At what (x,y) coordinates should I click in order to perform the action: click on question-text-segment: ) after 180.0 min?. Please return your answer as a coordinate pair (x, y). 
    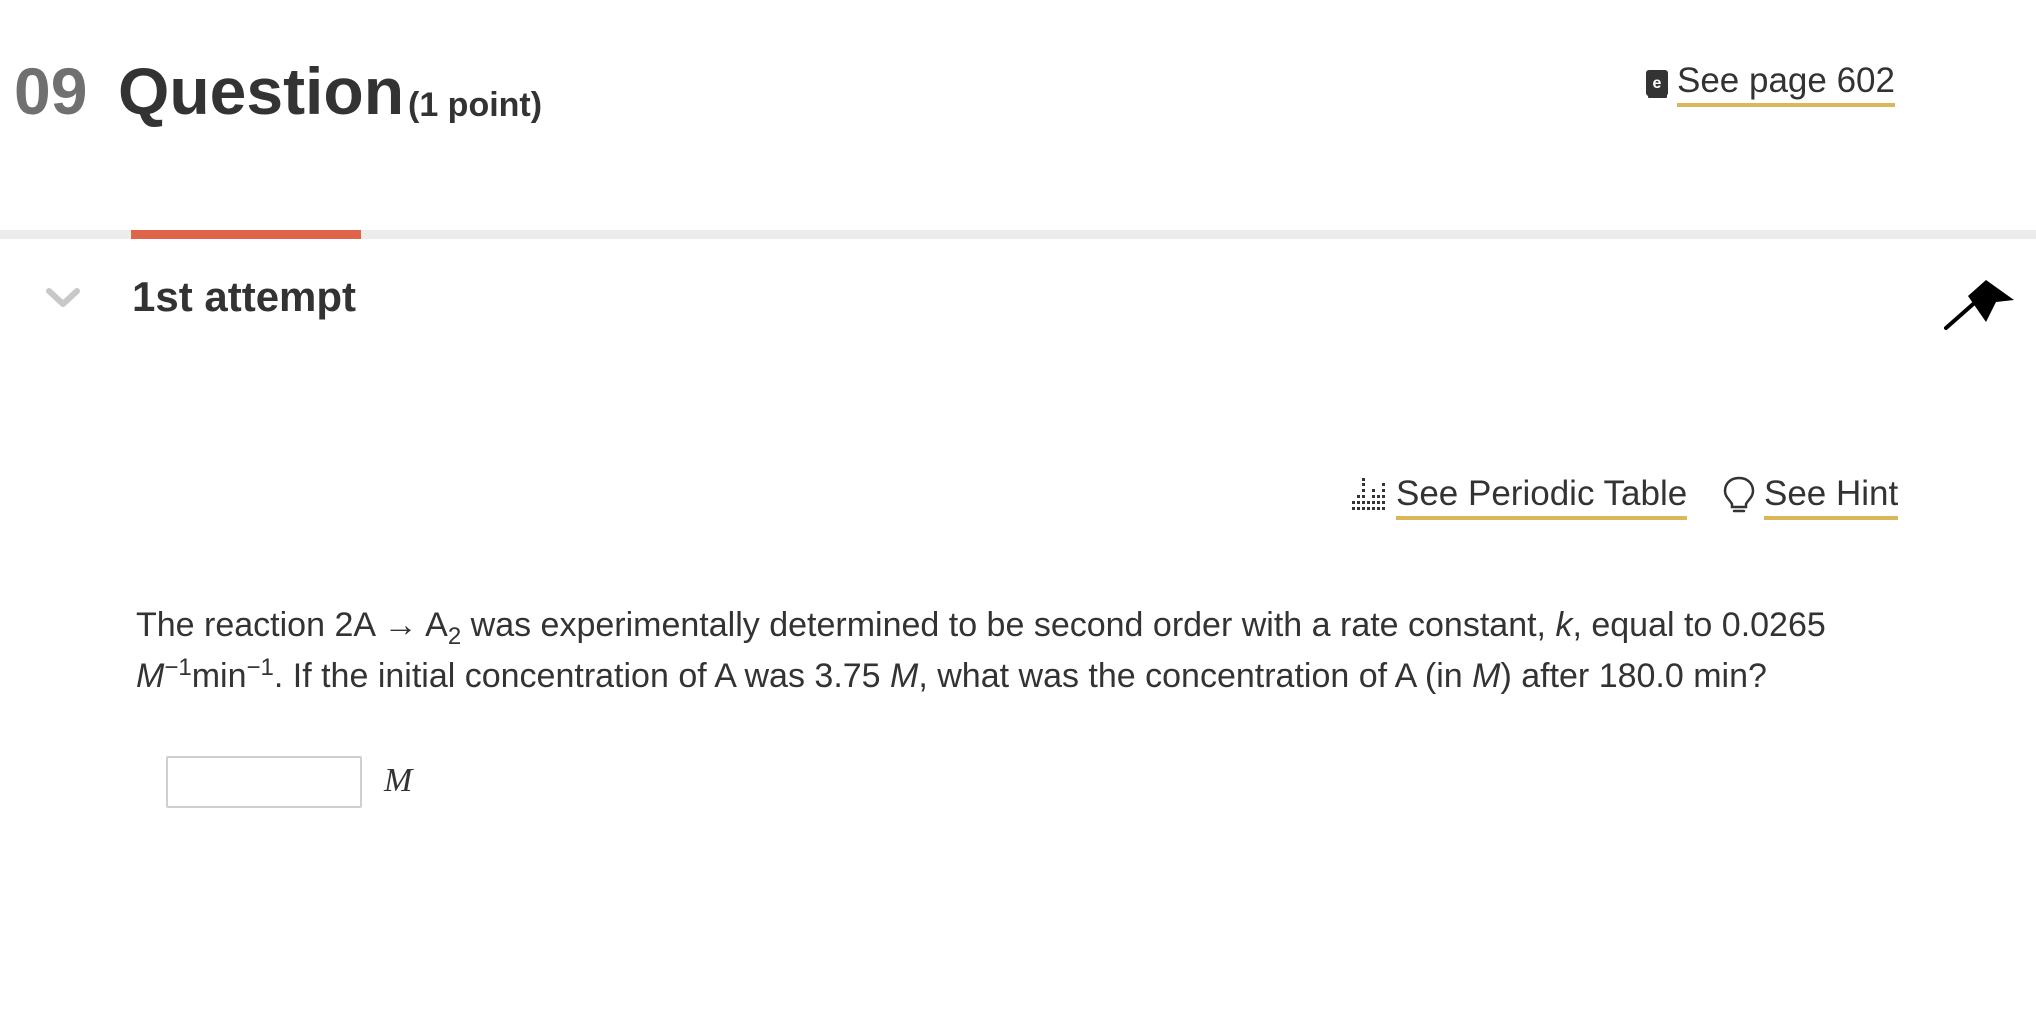
    Looking at the image, I should click on (1633, 676).